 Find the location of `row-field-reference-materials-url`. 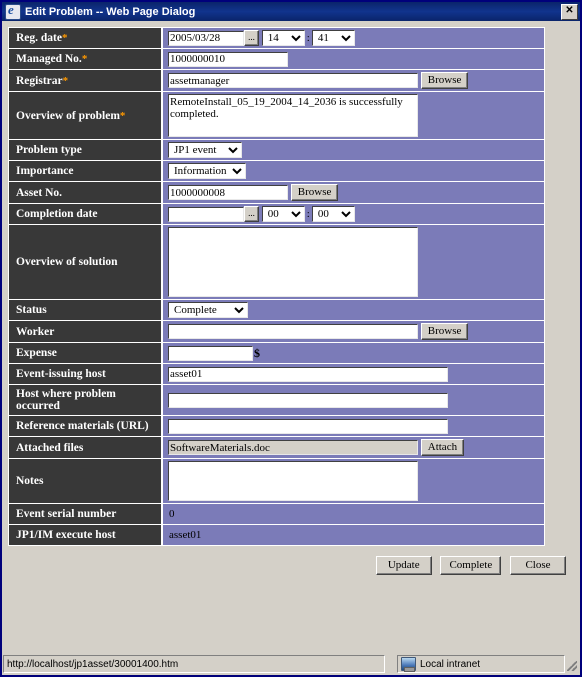

row-field-reference-materials-url is located at coordinates (353, 426).